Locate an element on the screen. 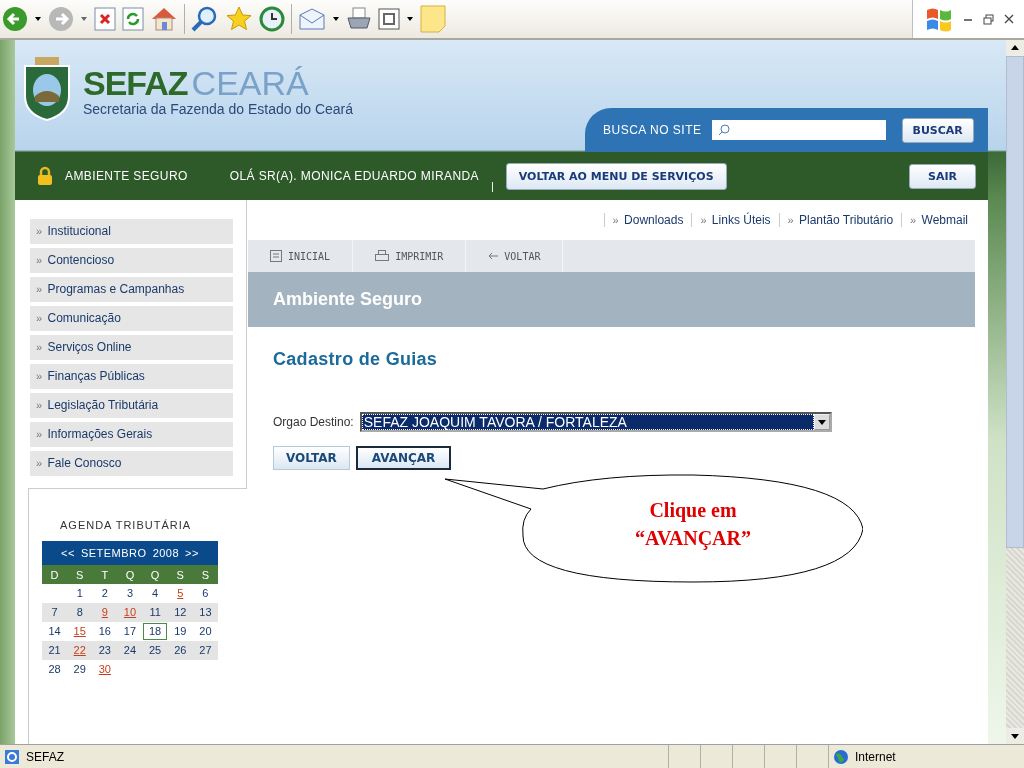  brand-name: SEFAZ is located at coordinates (135, 83).